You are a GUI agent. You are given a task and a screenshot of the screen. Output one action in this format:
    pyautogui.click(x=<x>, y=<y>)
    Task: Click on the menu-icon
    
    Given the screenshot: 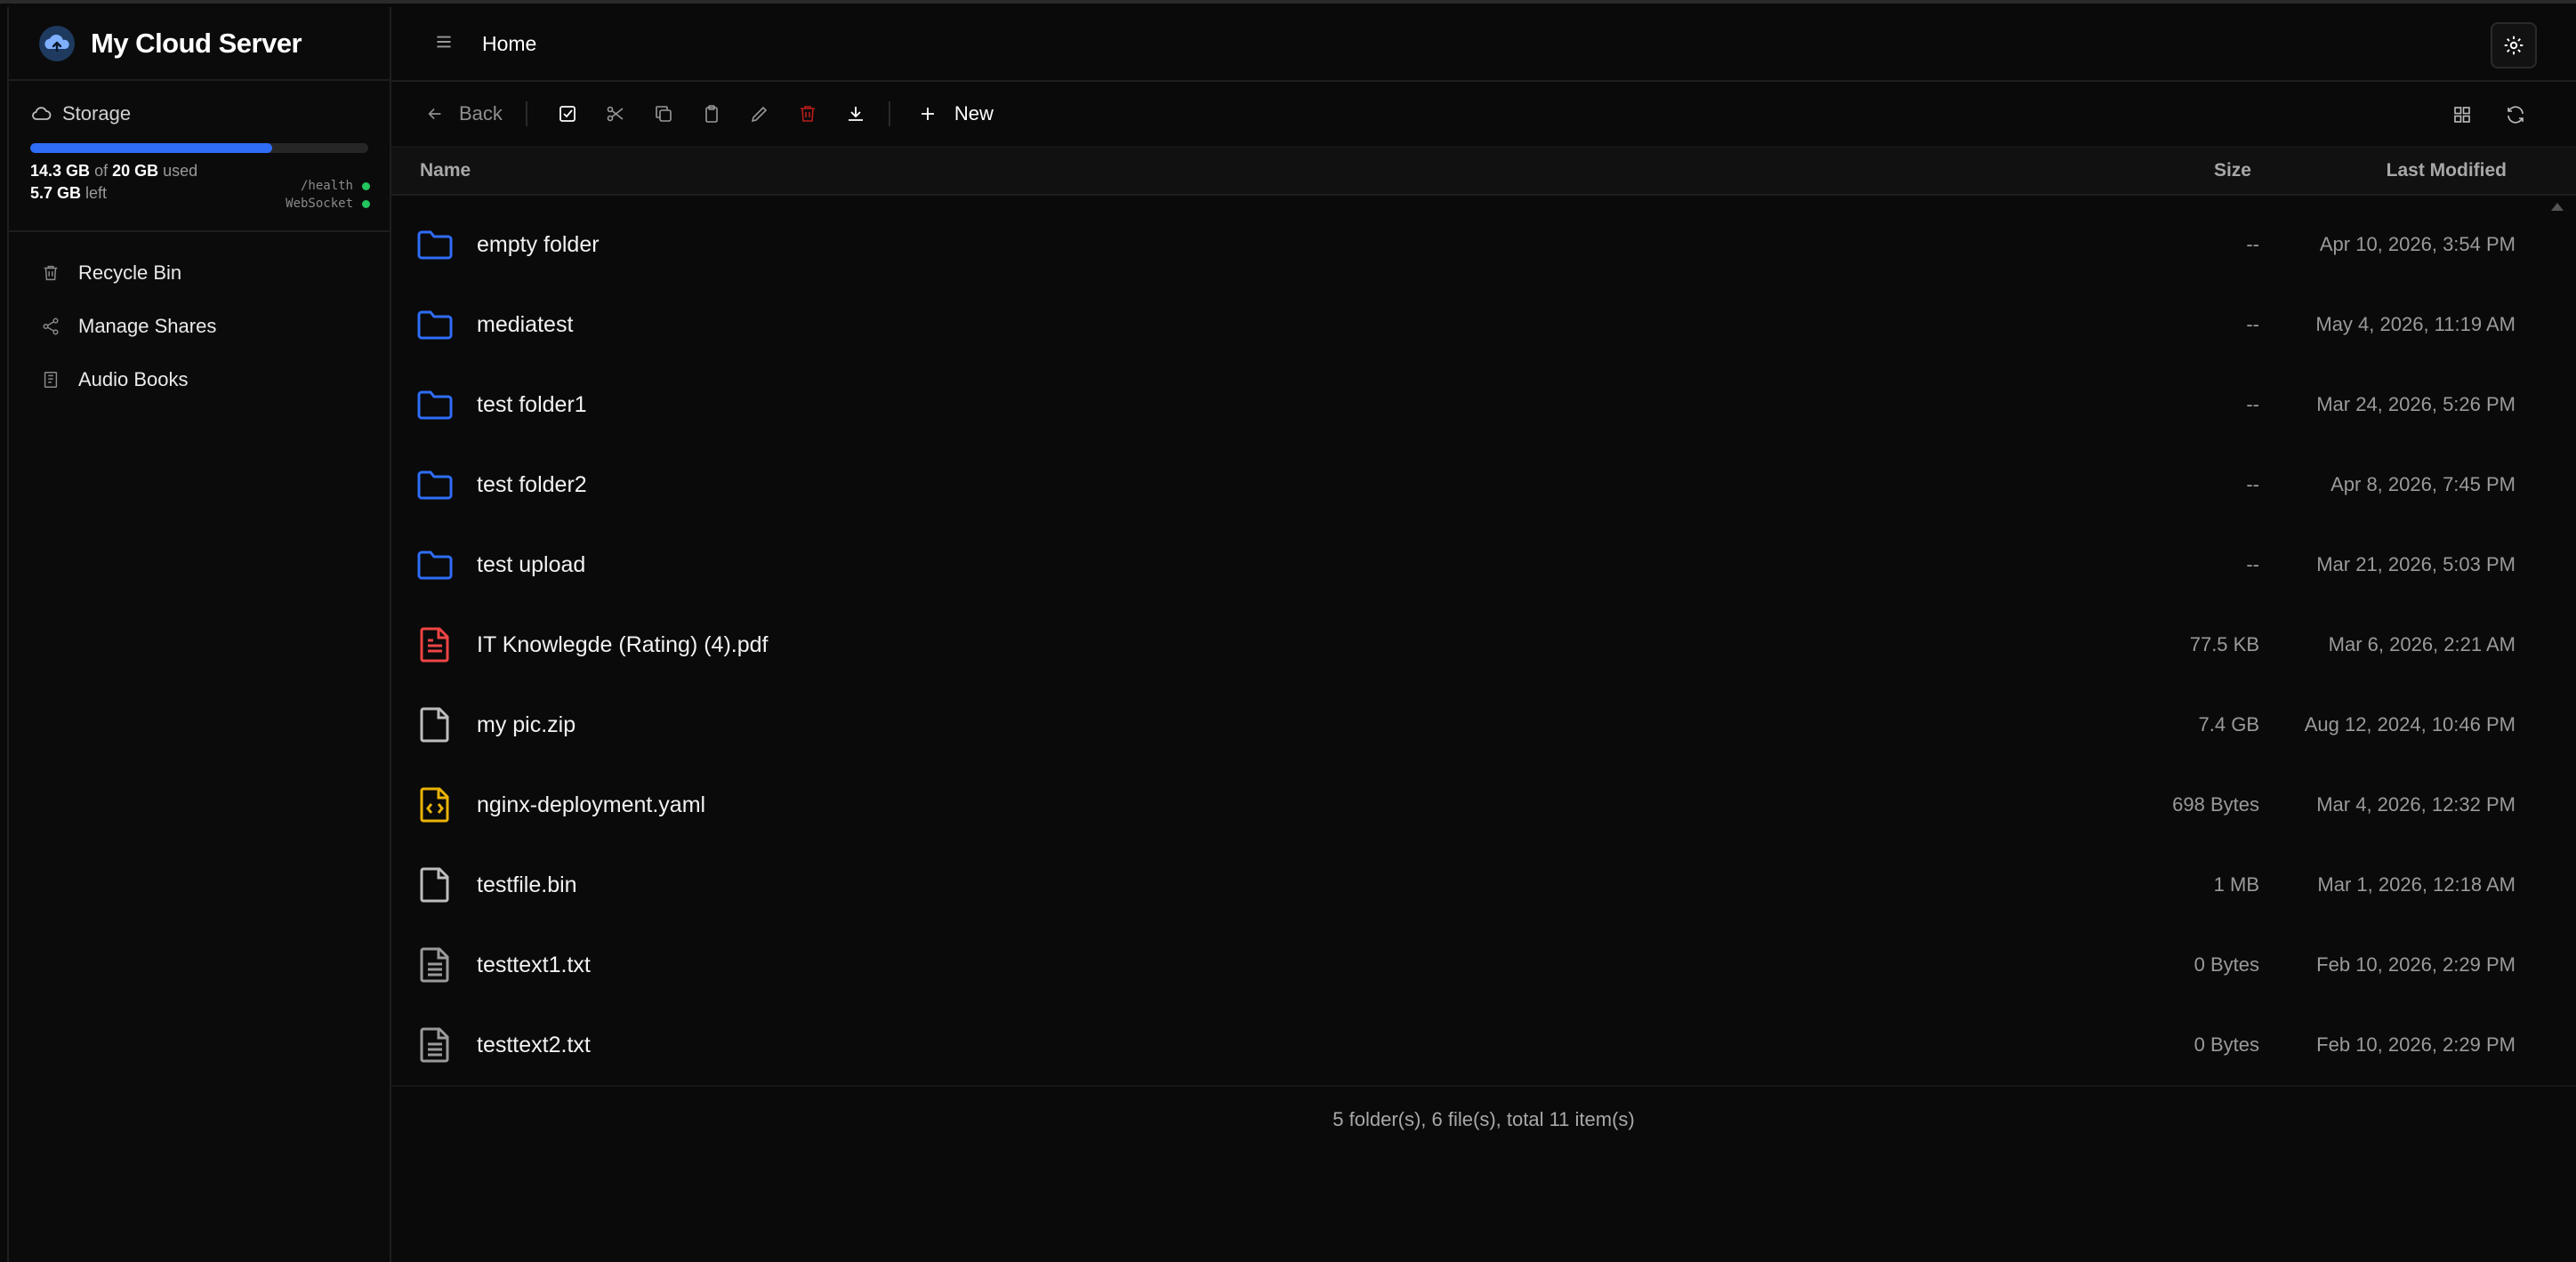 What is the action you would take?
    pyautogui.click(x=444, y=41)
    